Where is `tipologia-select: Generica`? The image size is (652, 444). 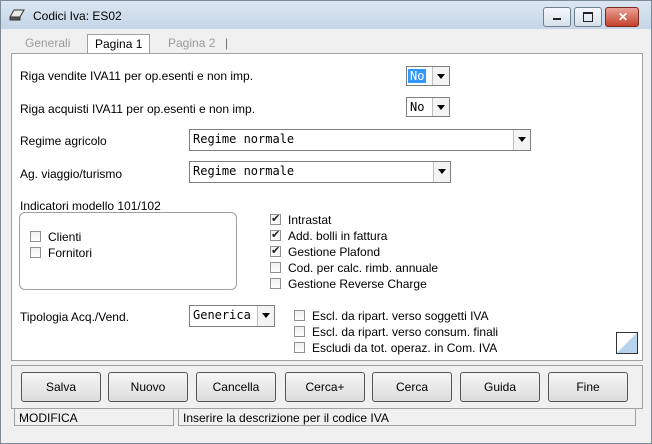
tipologia-select: Generica is located at coordinates (232, 316).